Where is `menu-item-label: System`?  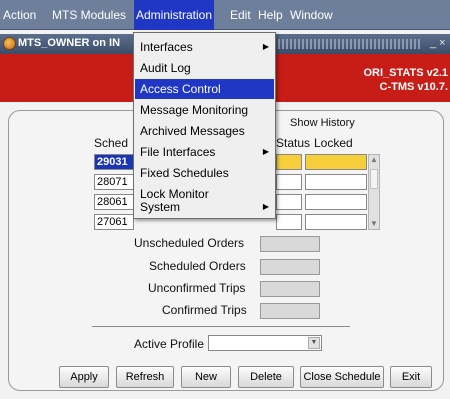 menu-item-label: System is located at coordinates (160, 207).